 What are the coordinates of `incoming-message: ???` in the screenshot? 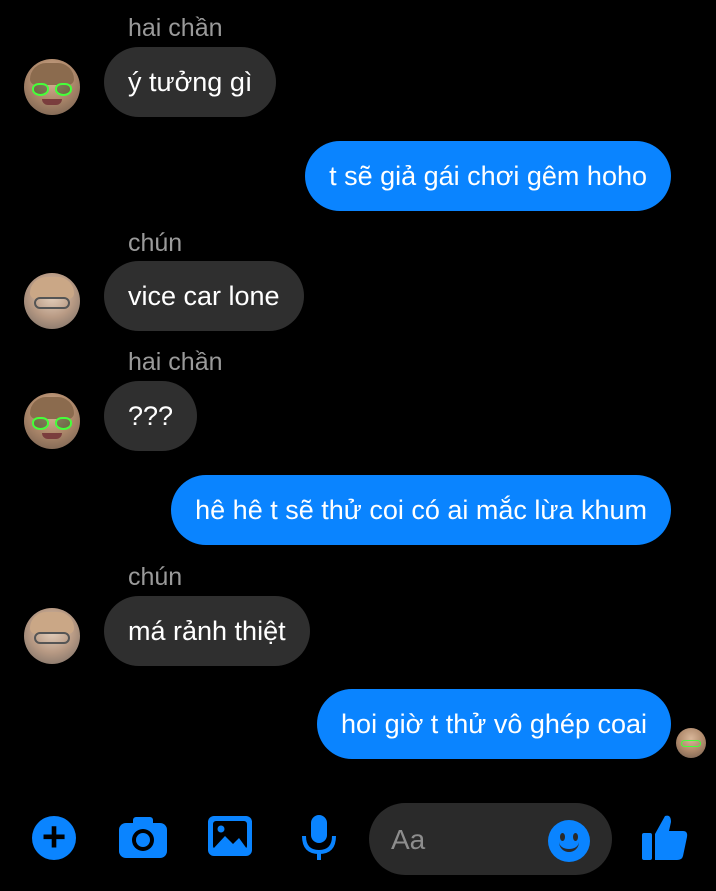 It's located at (151, 416).